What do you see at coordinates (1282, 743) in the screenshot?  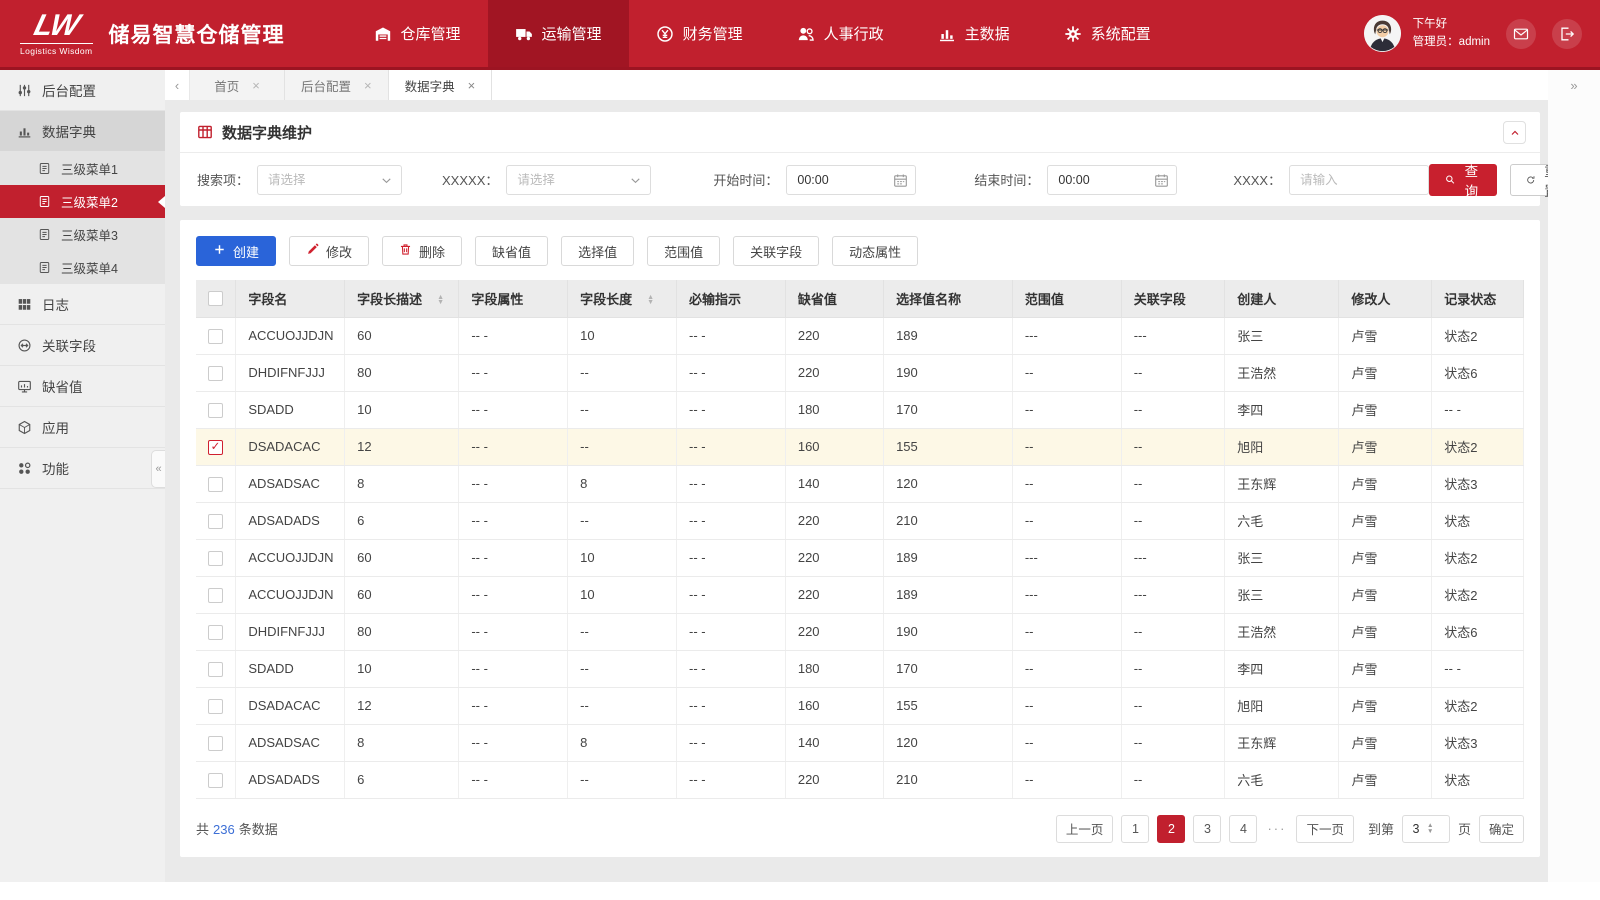 I see `cell-creator: 王东辉` at bounding box center [1282, 743].